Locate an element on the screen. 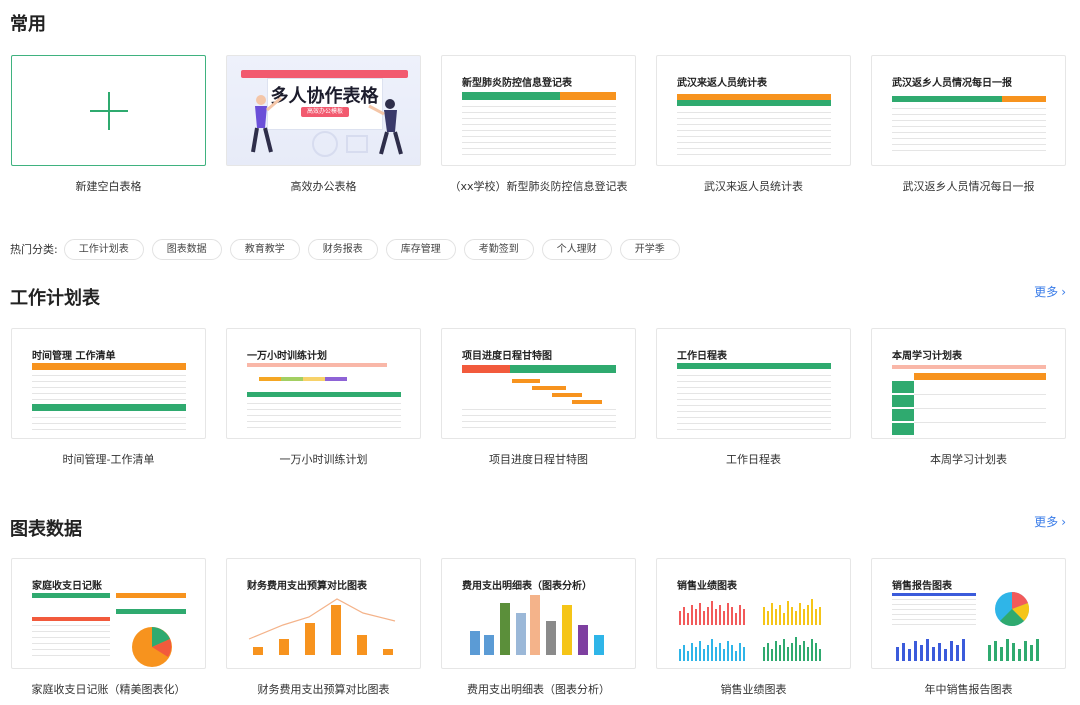  card-label: 武汉返乡人员情况每日一报 is located at coordinates (968, 186).